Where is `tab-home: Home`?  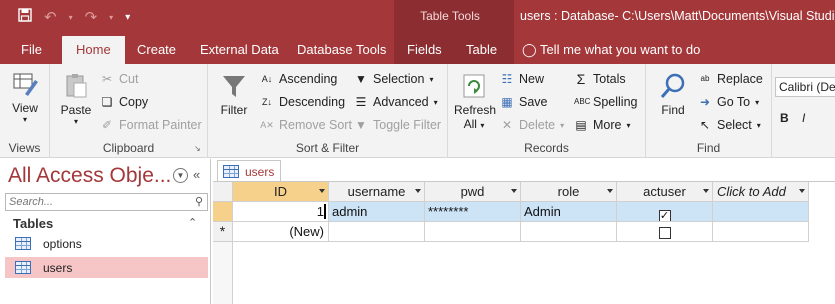 tab-home: Home is located at coordinates (93, 50).